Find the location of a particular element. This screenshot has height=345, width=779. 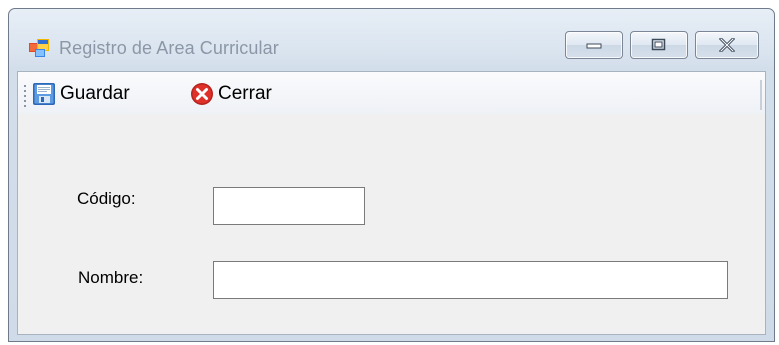

red-x-circle-icon is located at coordinates (202, 94).